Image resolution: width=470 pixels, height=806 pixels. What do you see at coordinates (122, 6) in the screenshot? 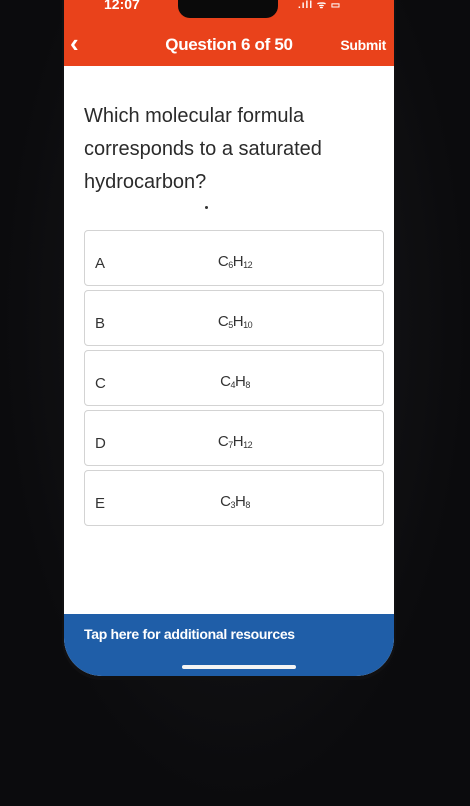
I see `status-time: 12:07` at bounding box center [122, 6].